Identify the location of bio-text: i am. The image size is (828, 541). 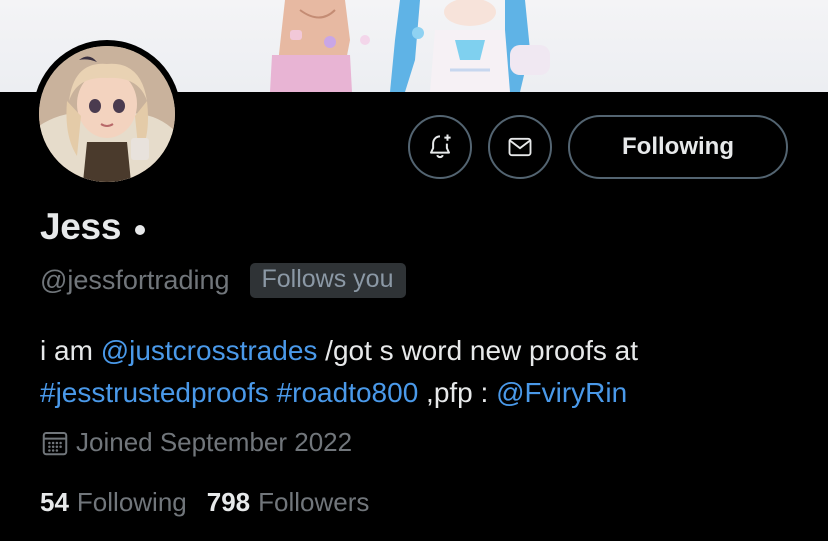
(70, 350).